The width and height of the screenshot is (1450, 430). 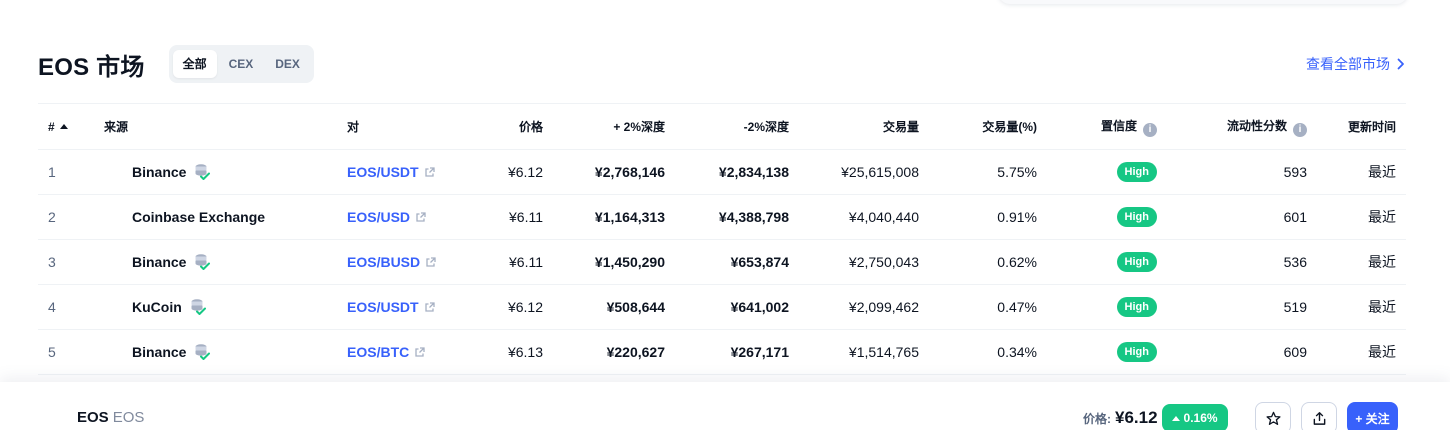 I want to click on row-price: ¥6.12, so click(x=505, y=172).